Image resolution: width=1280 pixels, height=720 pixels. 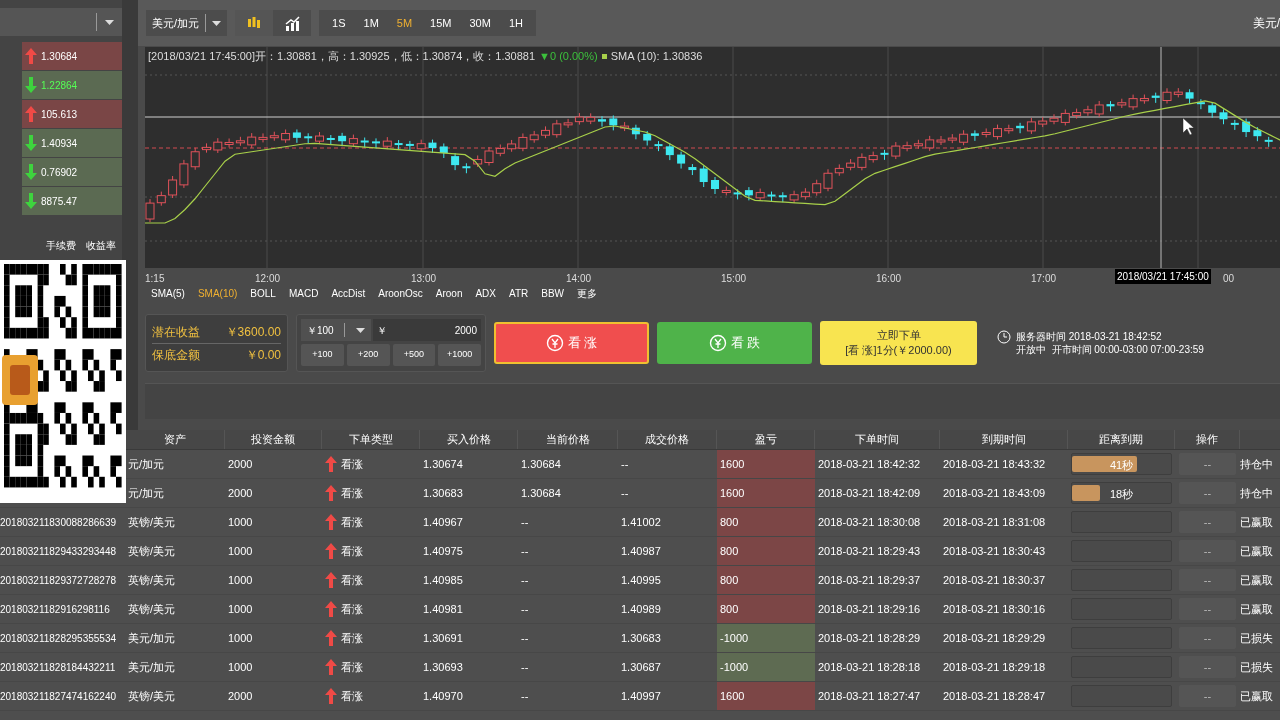 I want to click on order-id-cell-text: 201803211829433293448, so click(x=59, y=551).